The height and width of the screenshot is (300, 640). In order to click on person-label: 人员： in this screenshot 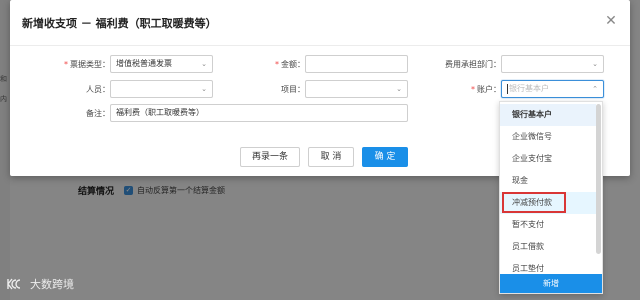, I will do `click(98, 89)`.